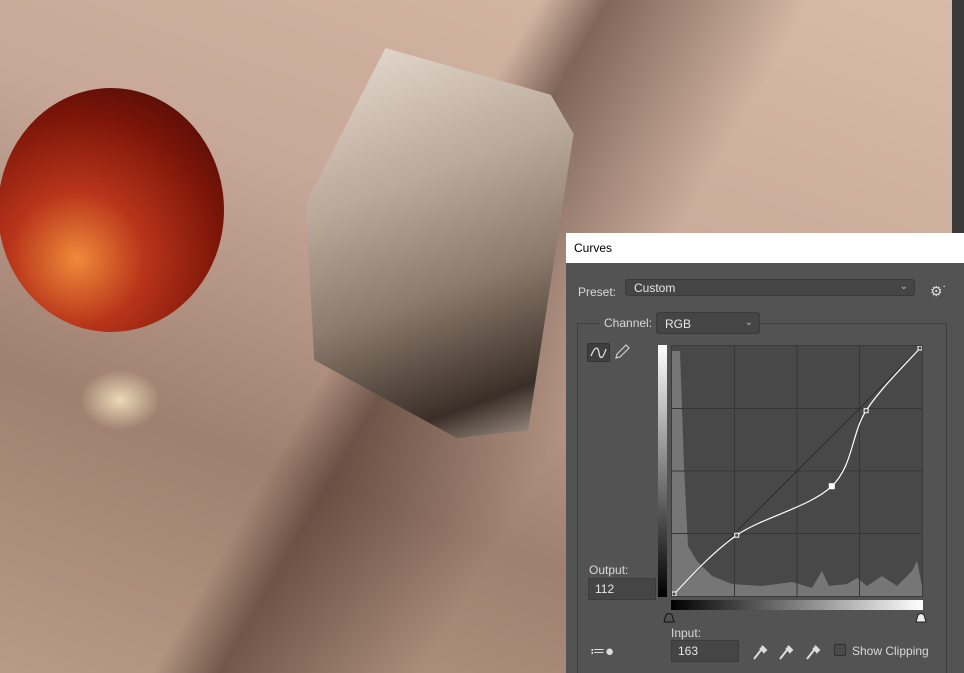 The width and height of the screenshot is (964, 673). What do you see at coordinates (921, 617) in the screenshot?
I see `white-point-slider` at bounding box center [921, 617].